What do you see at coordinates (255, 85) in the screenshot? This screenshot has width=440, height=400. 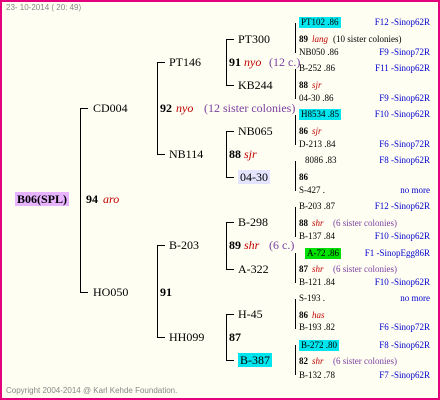 I see `gen3-id: KB244` at bounding box center [255, 85].